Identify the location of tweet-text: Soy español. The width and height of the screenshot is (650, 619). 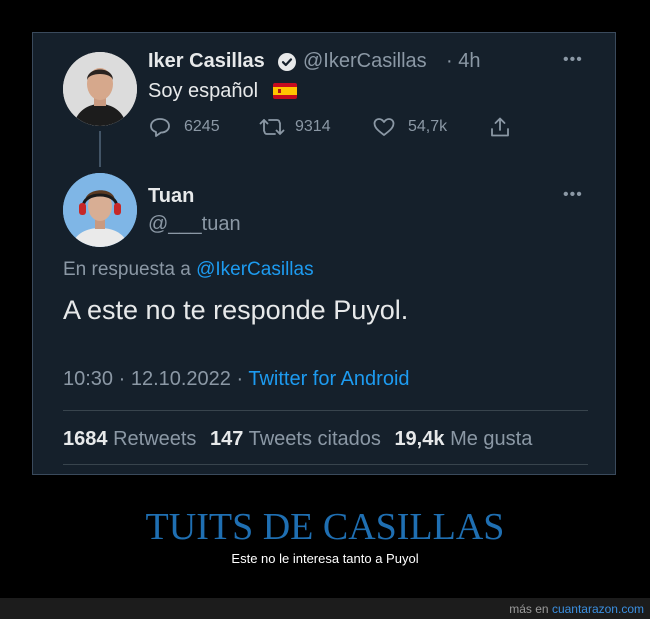
(203, 91).